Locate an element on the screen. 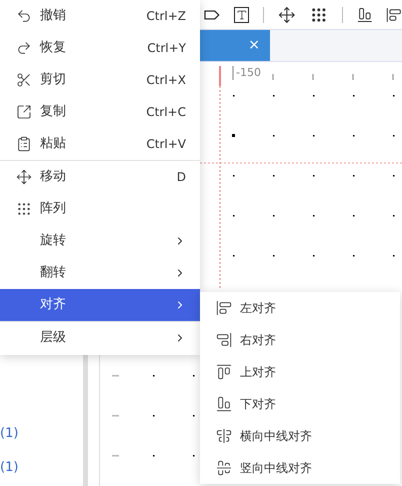 This screenshot has width=402, height=486. menu-item: 撤销 Ctrl+Z is located at coordinates (100, 16).